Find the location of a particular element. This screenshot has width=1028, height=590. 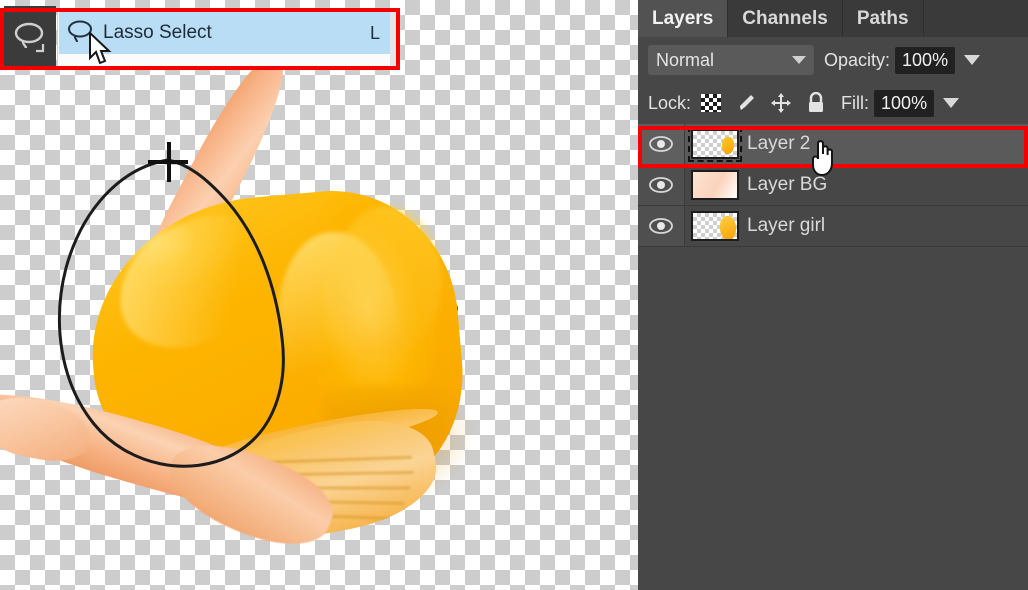

panel-tab-bar: Layers Channels Paths is located at coordinates (833, 18).